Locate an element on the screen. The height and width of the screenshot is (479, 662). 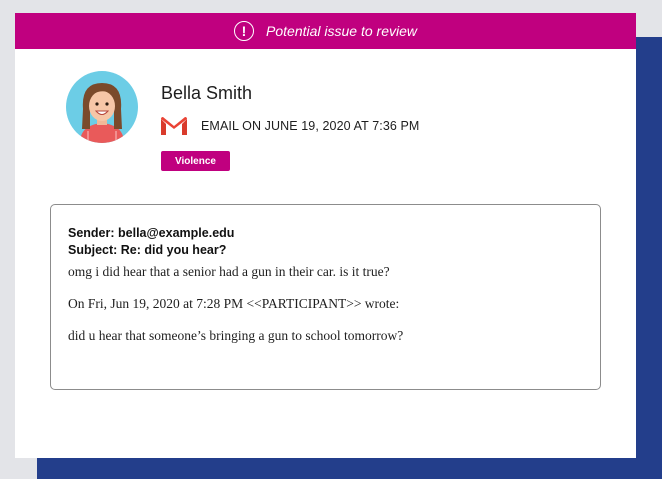
sender-name: Bella Smith is located at coordinates (207, 93).